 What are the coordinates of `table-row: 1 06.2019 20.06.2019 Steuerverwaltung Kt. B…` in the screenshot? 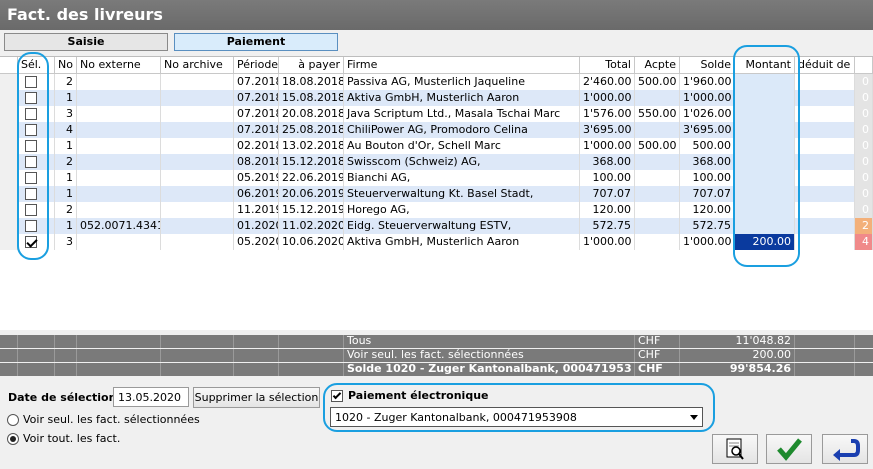 It's located at (436, 194).